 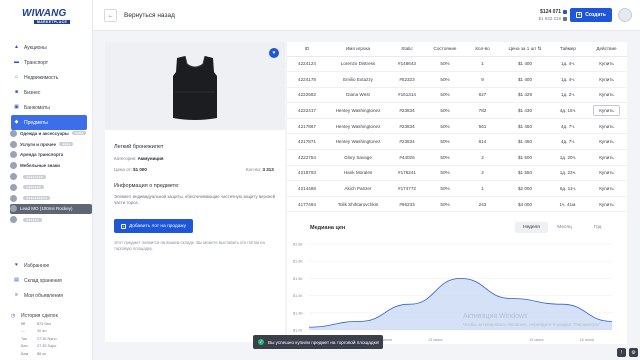 What do you see at coordinates (525, 49) in the screenshot?
I see `col-price: Цена за 1 шт ⇅` at bounding box center [525, 49].